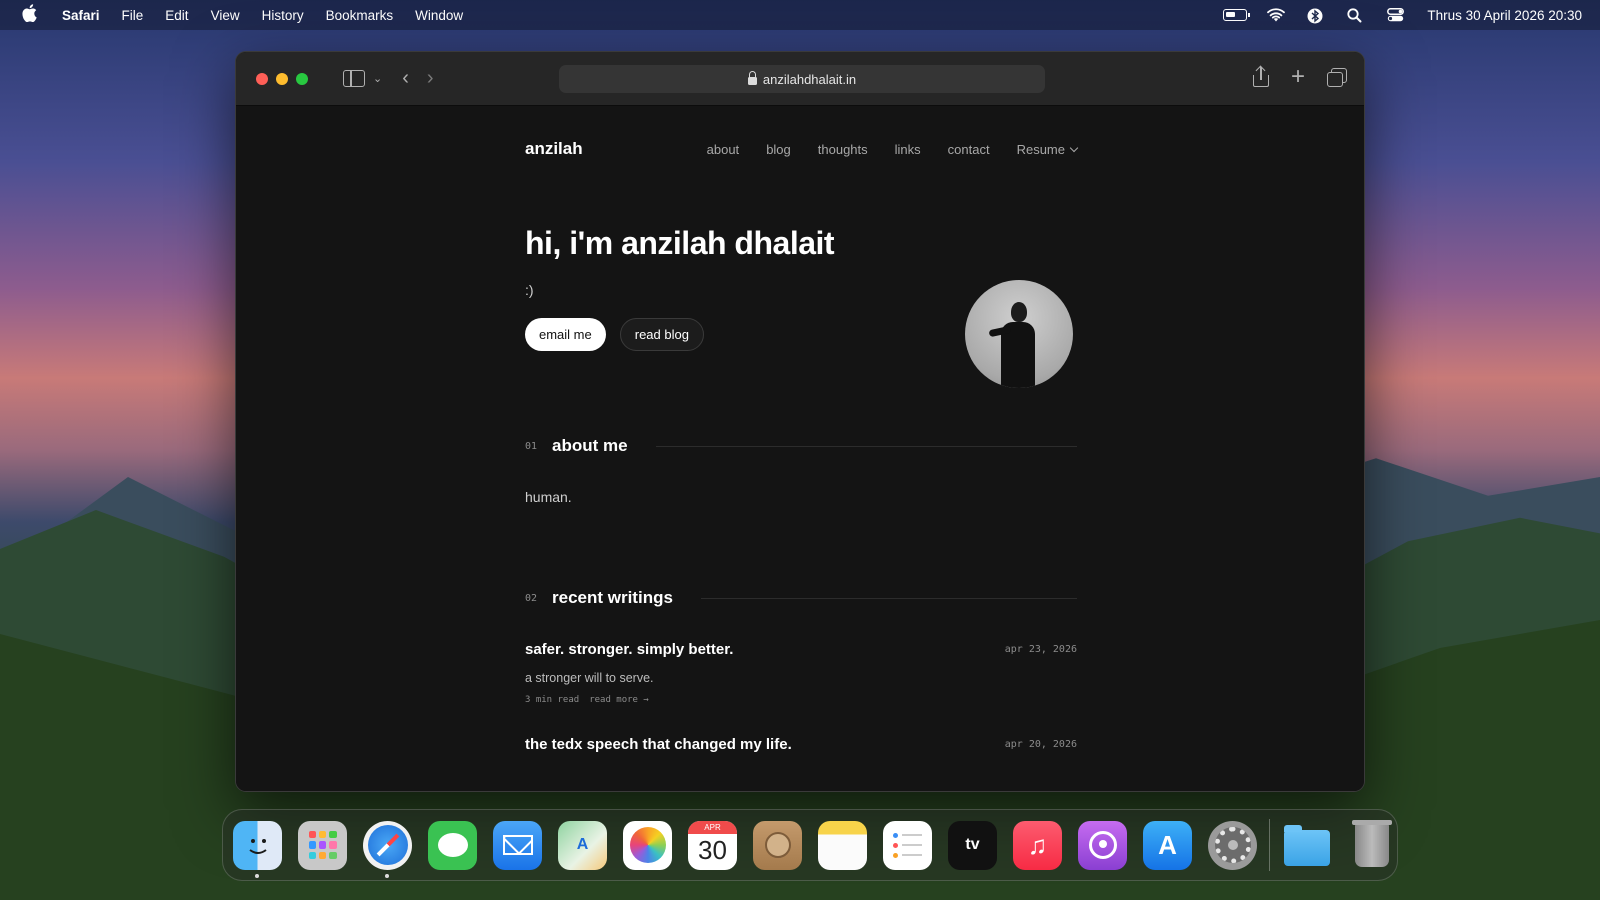  Describe the element at coordinates (554, 149) in the screenshot. I see `site-brand: anzilah` at that location.